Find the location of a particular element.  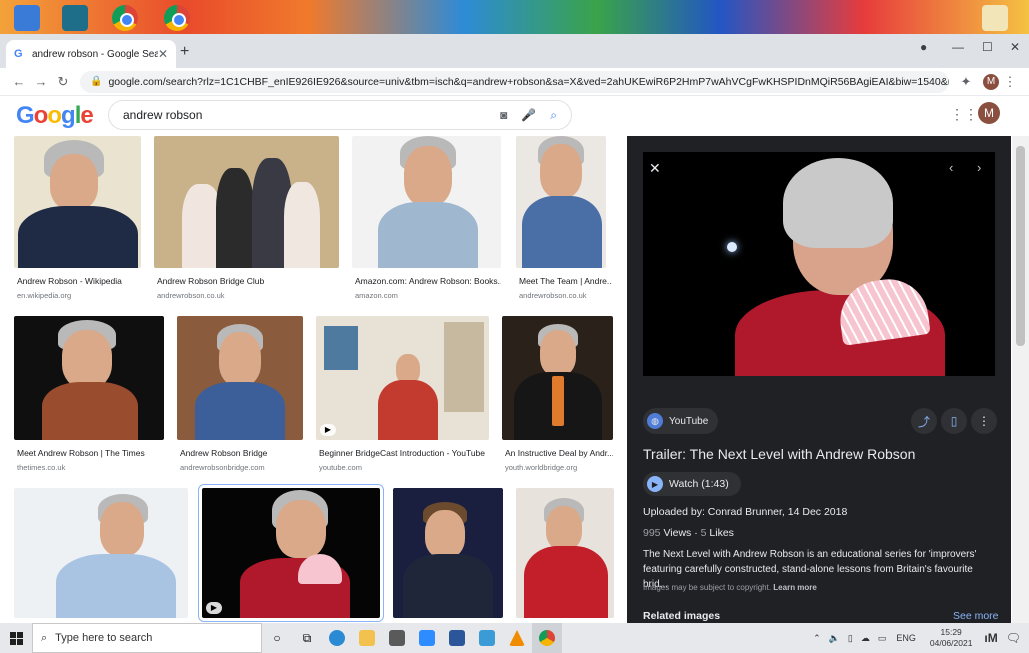

zoom-icon is located at coordinates (427, 638).